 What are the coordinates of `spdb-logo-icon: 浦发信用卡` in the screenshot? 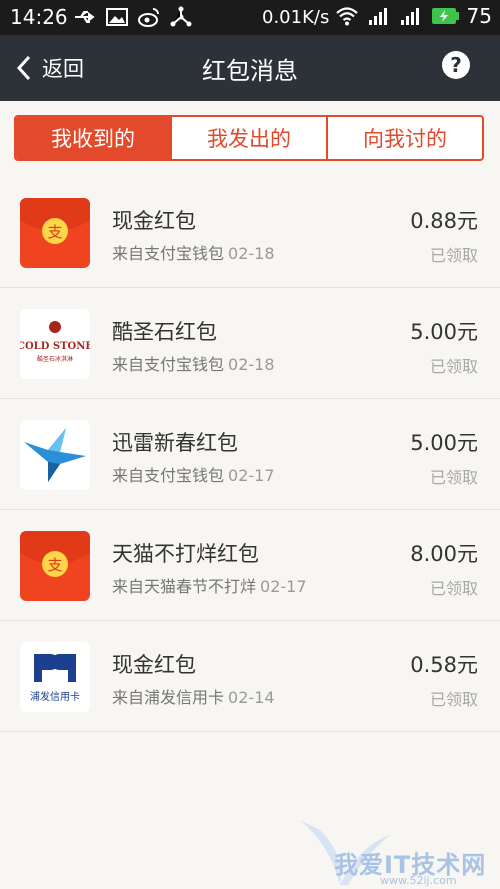 It's located at (55, 677).